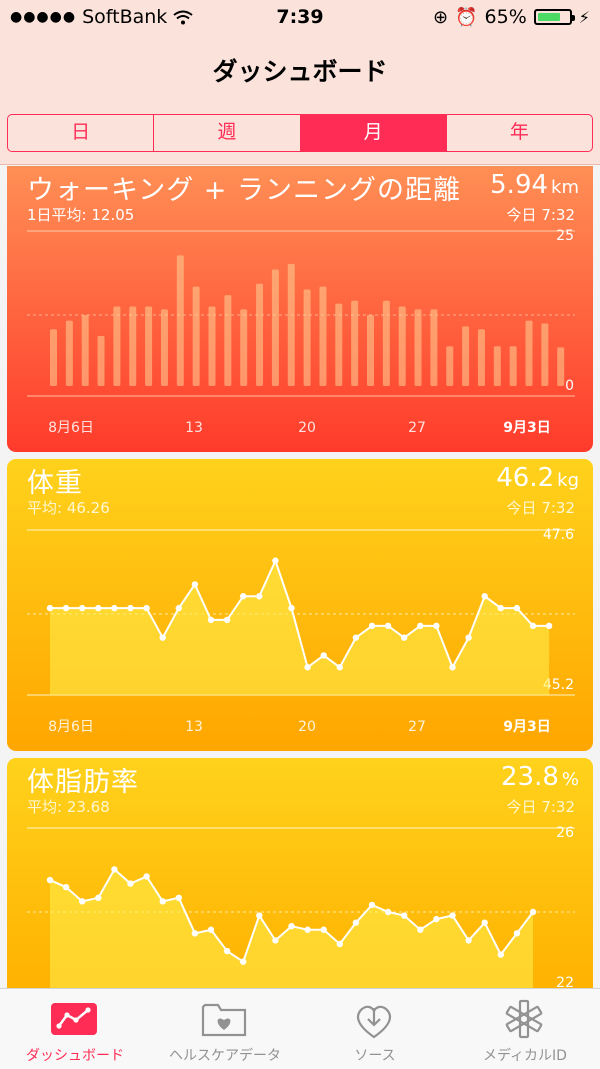 The height and width of the screenshot is (1069, 600). What do you see at coordinates (83, 782) in the screenshot?
I see `card-title: 体脂肪率` at bounding box center [83, 782].